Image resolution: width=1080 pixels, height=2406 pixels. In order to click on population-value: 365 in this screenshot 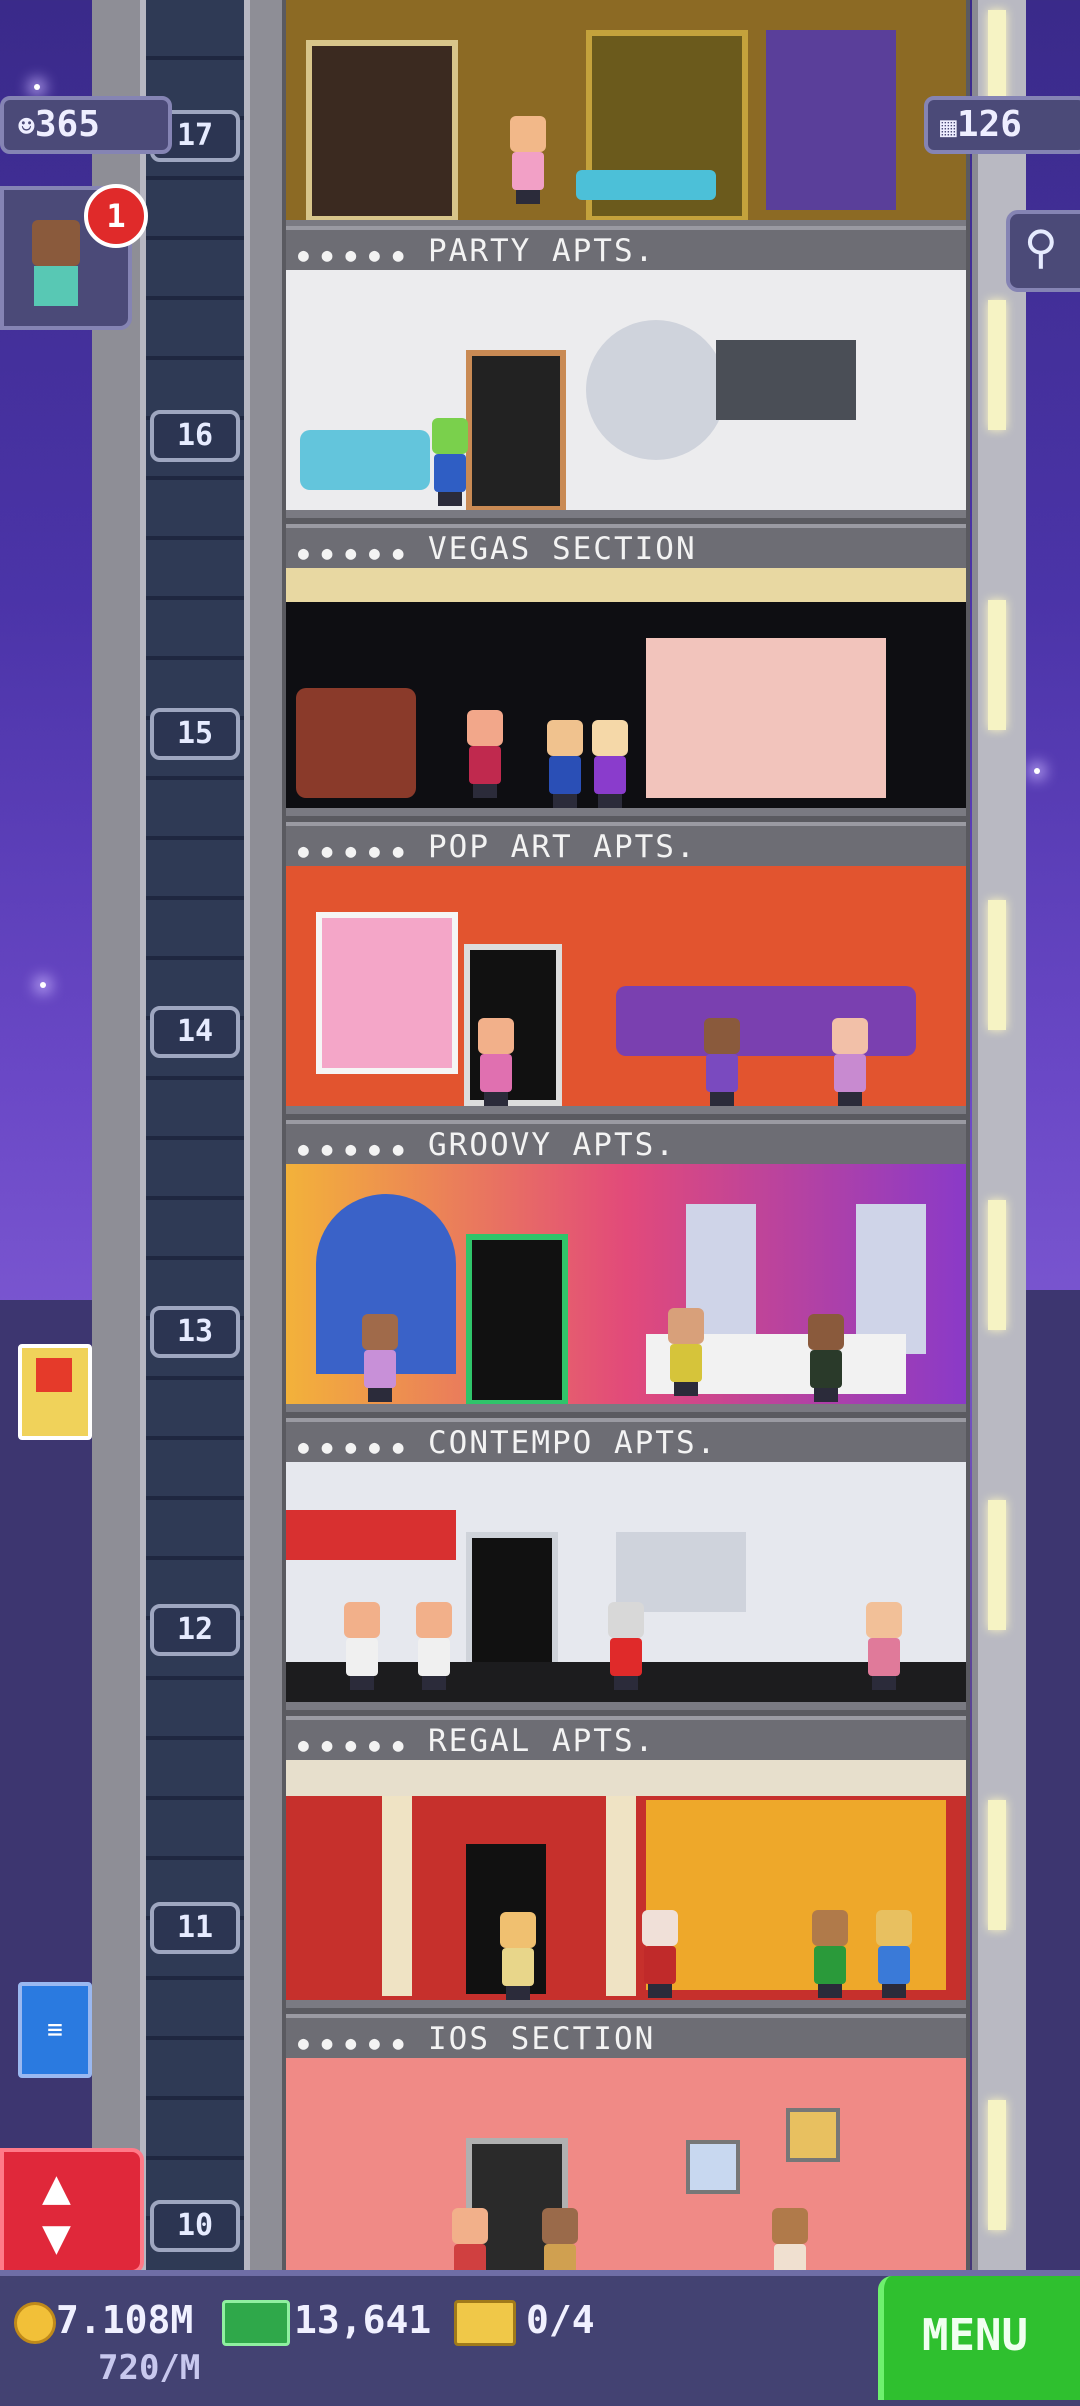, I will do `click(67, 124)`.